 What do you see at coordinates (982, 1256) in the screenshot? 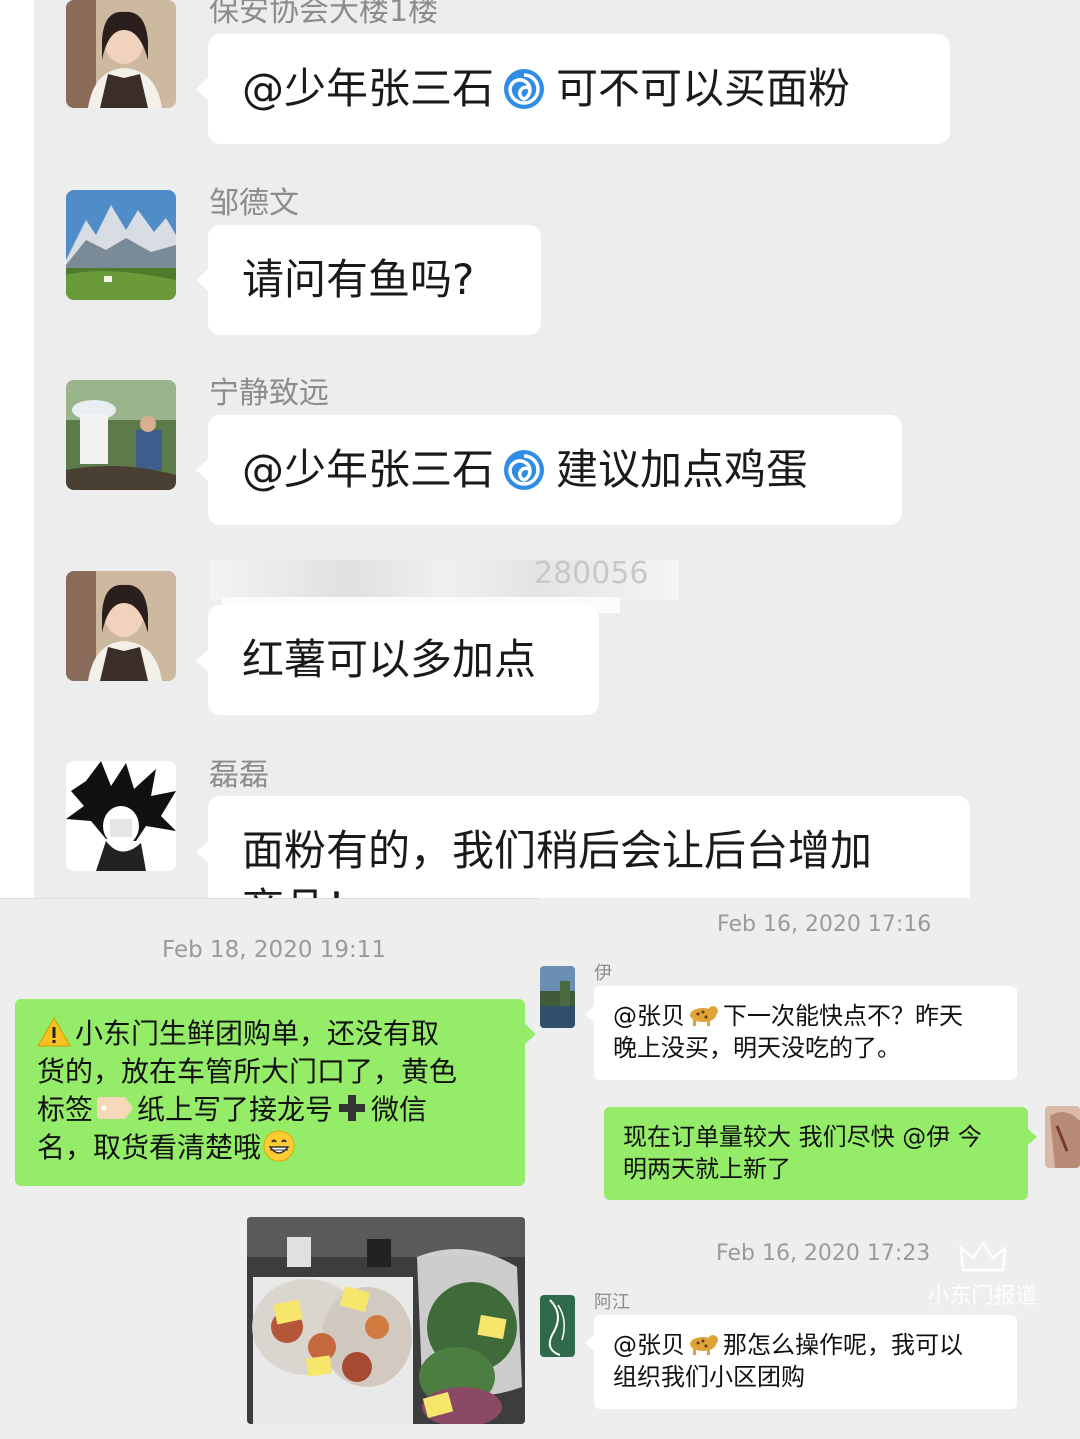
I see `crown-icon` at bounding box center [982, 1256].